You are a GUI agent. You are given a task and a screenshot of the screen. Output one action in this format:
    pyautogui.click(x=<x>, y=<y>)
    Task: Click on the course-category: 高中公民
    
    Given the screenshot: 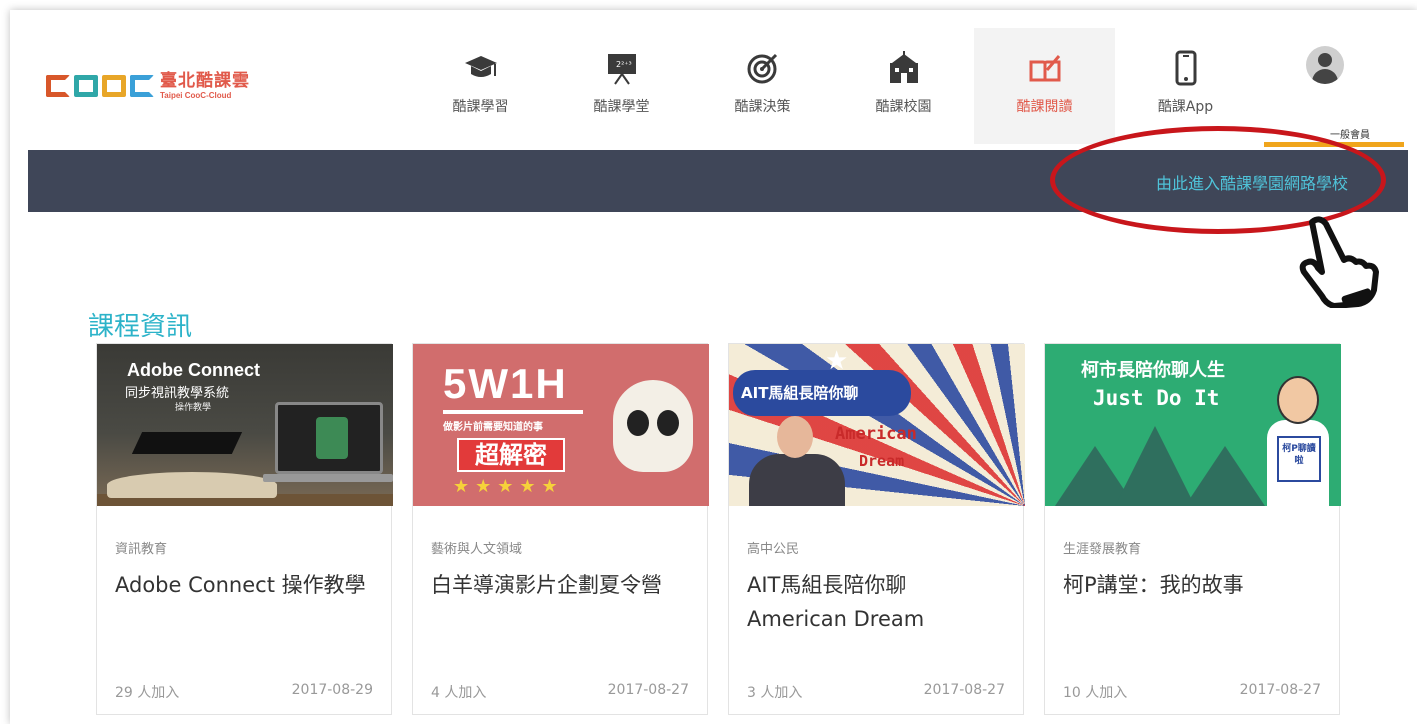 What is the action you would take?
    pyautogui.click(x=773, y=549)
    